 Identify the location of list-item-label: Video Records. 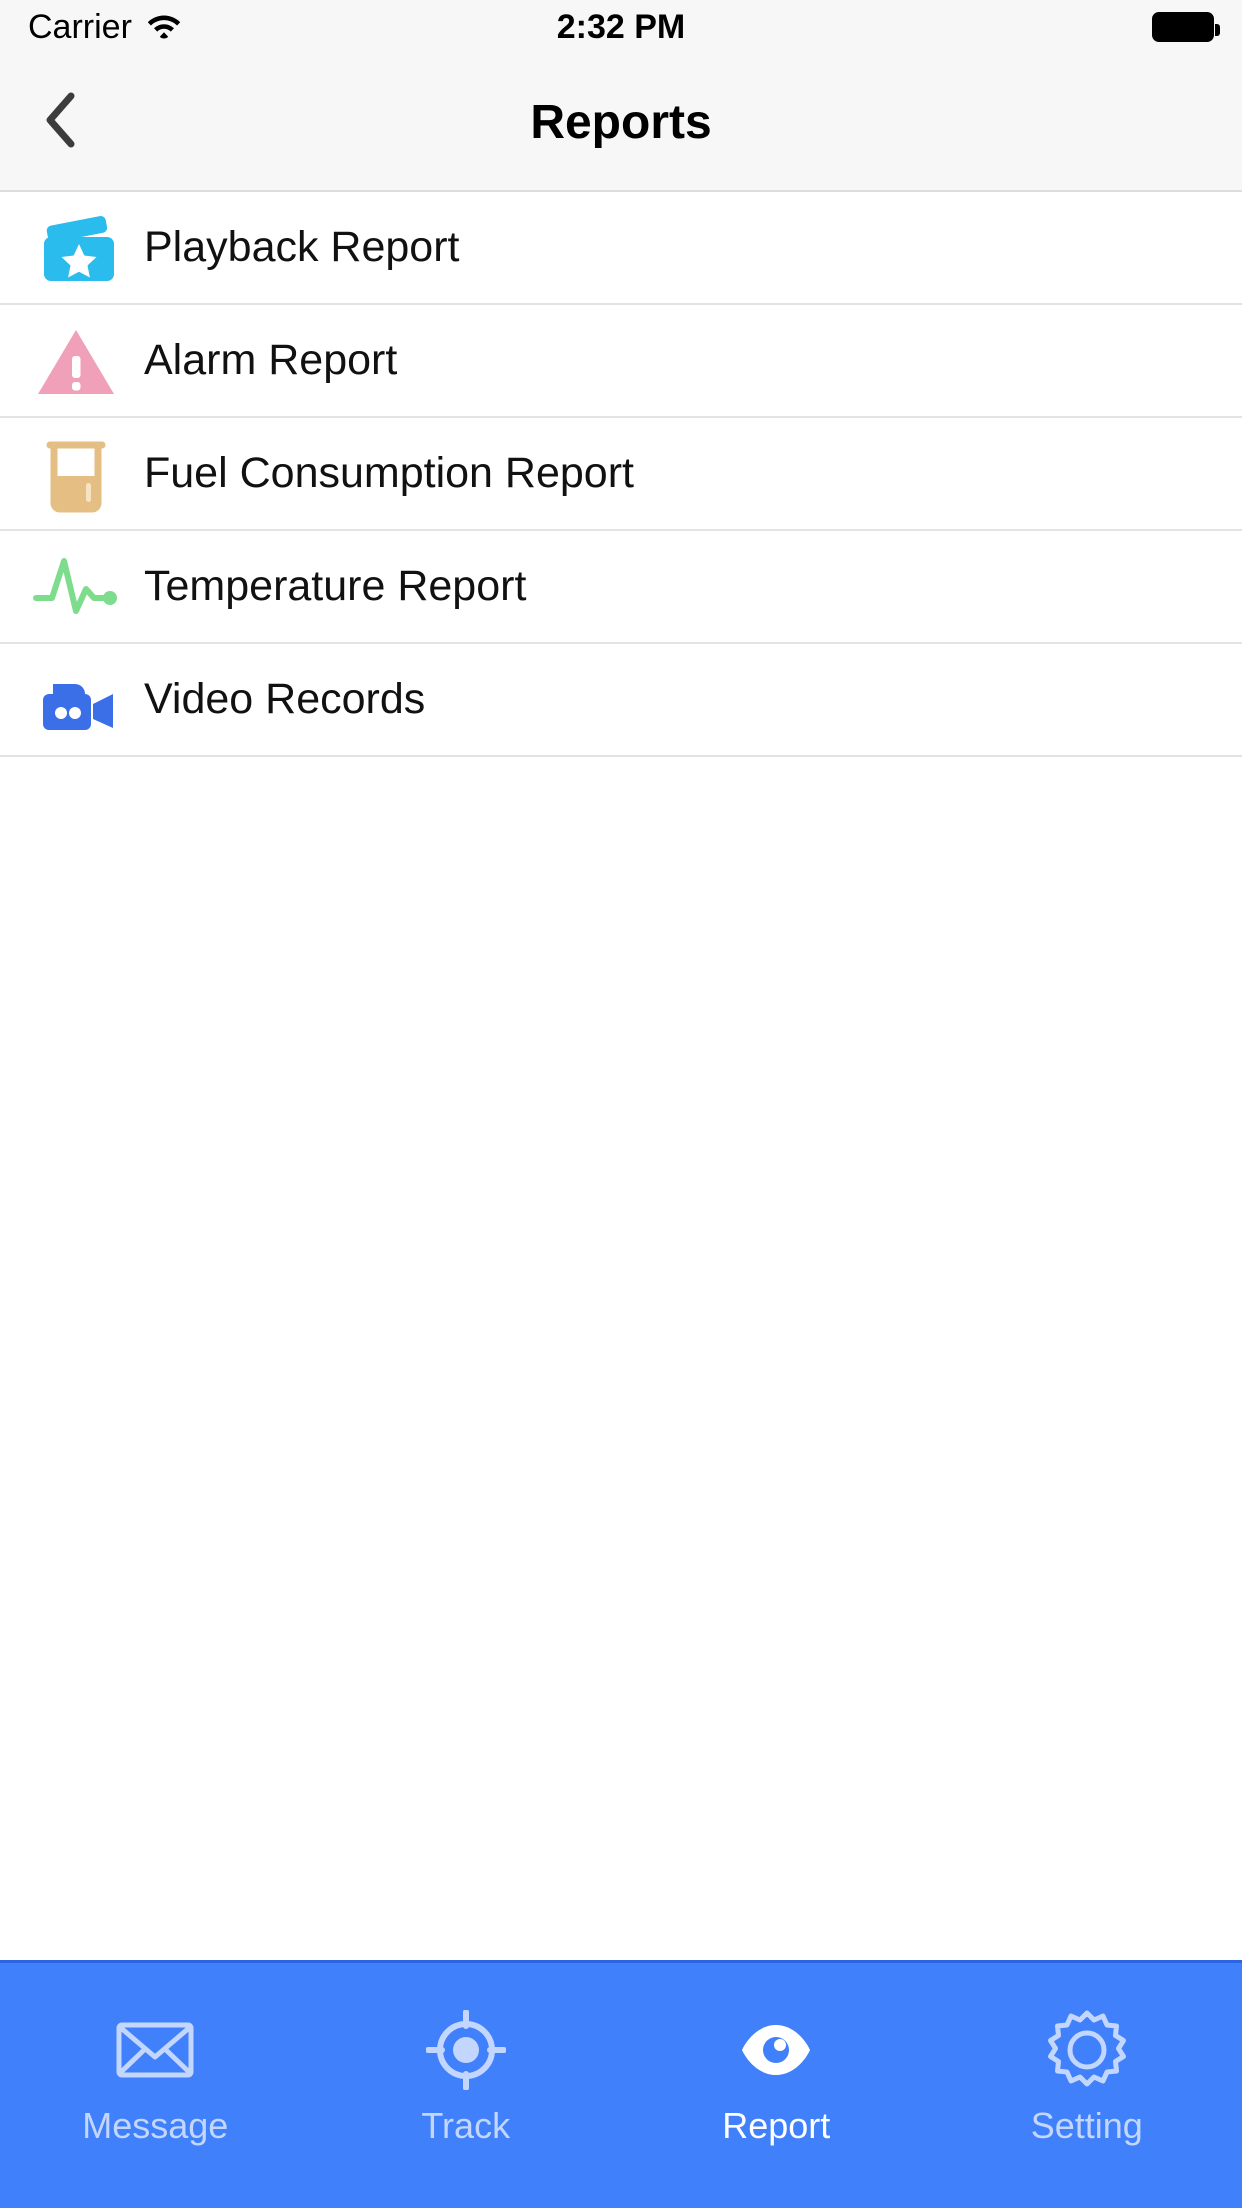
(285, 699).